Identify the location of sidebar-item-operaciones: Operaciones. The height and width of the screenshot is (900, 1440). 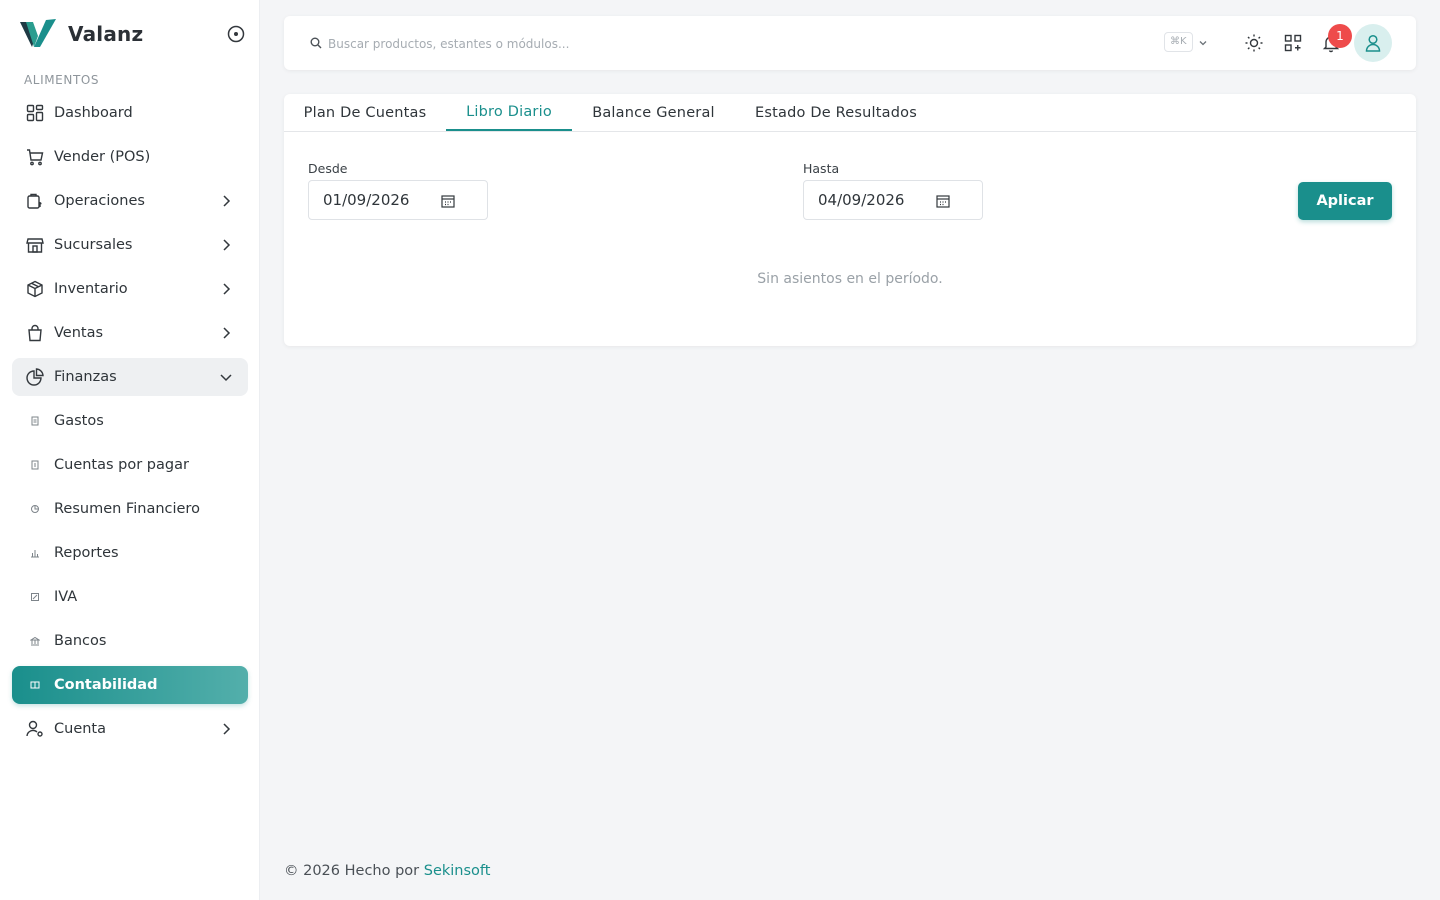
(130, 201).